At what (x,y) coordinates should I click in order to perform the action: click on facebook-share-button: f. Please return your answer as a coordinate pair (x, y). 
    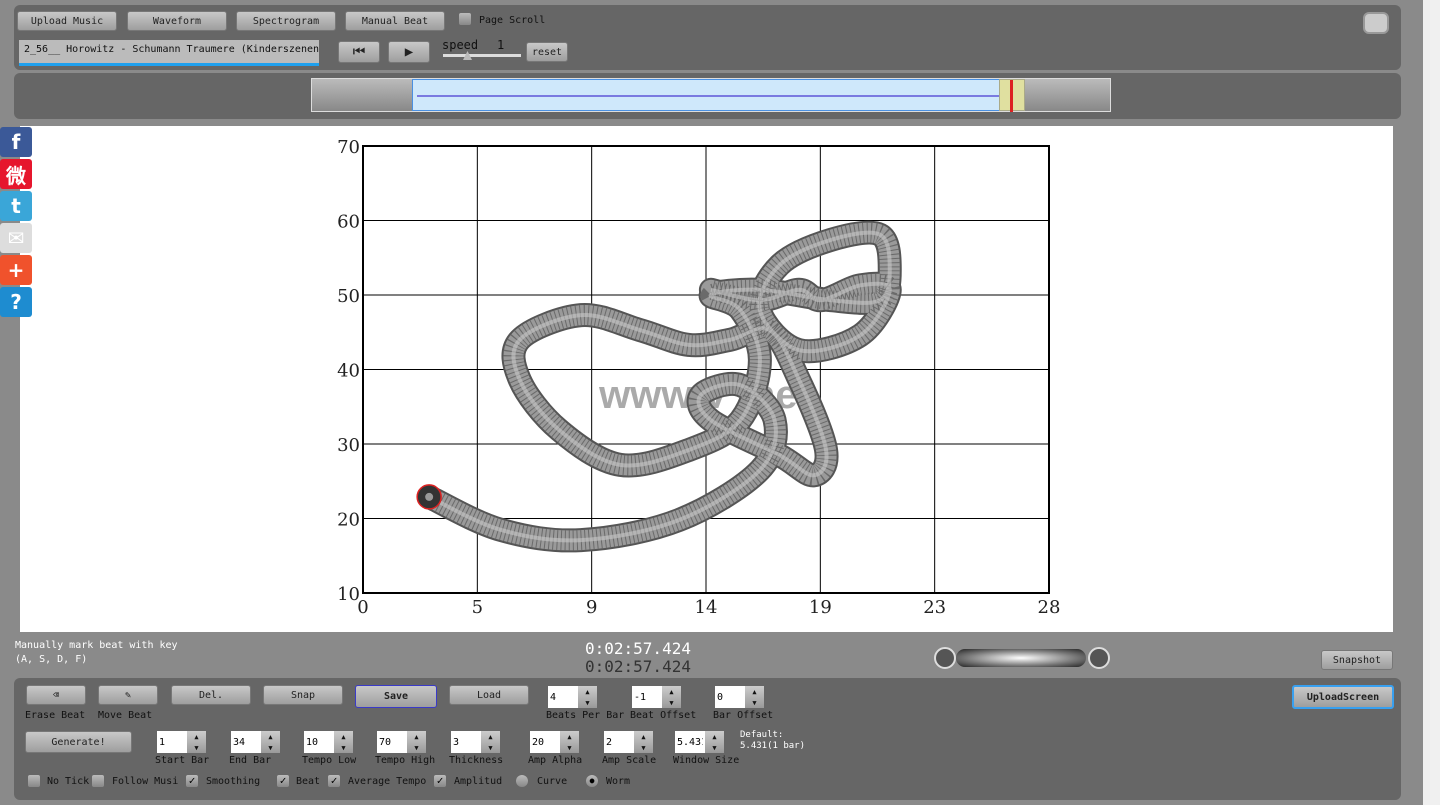
    Looking at the image, I should click on (16, 142).